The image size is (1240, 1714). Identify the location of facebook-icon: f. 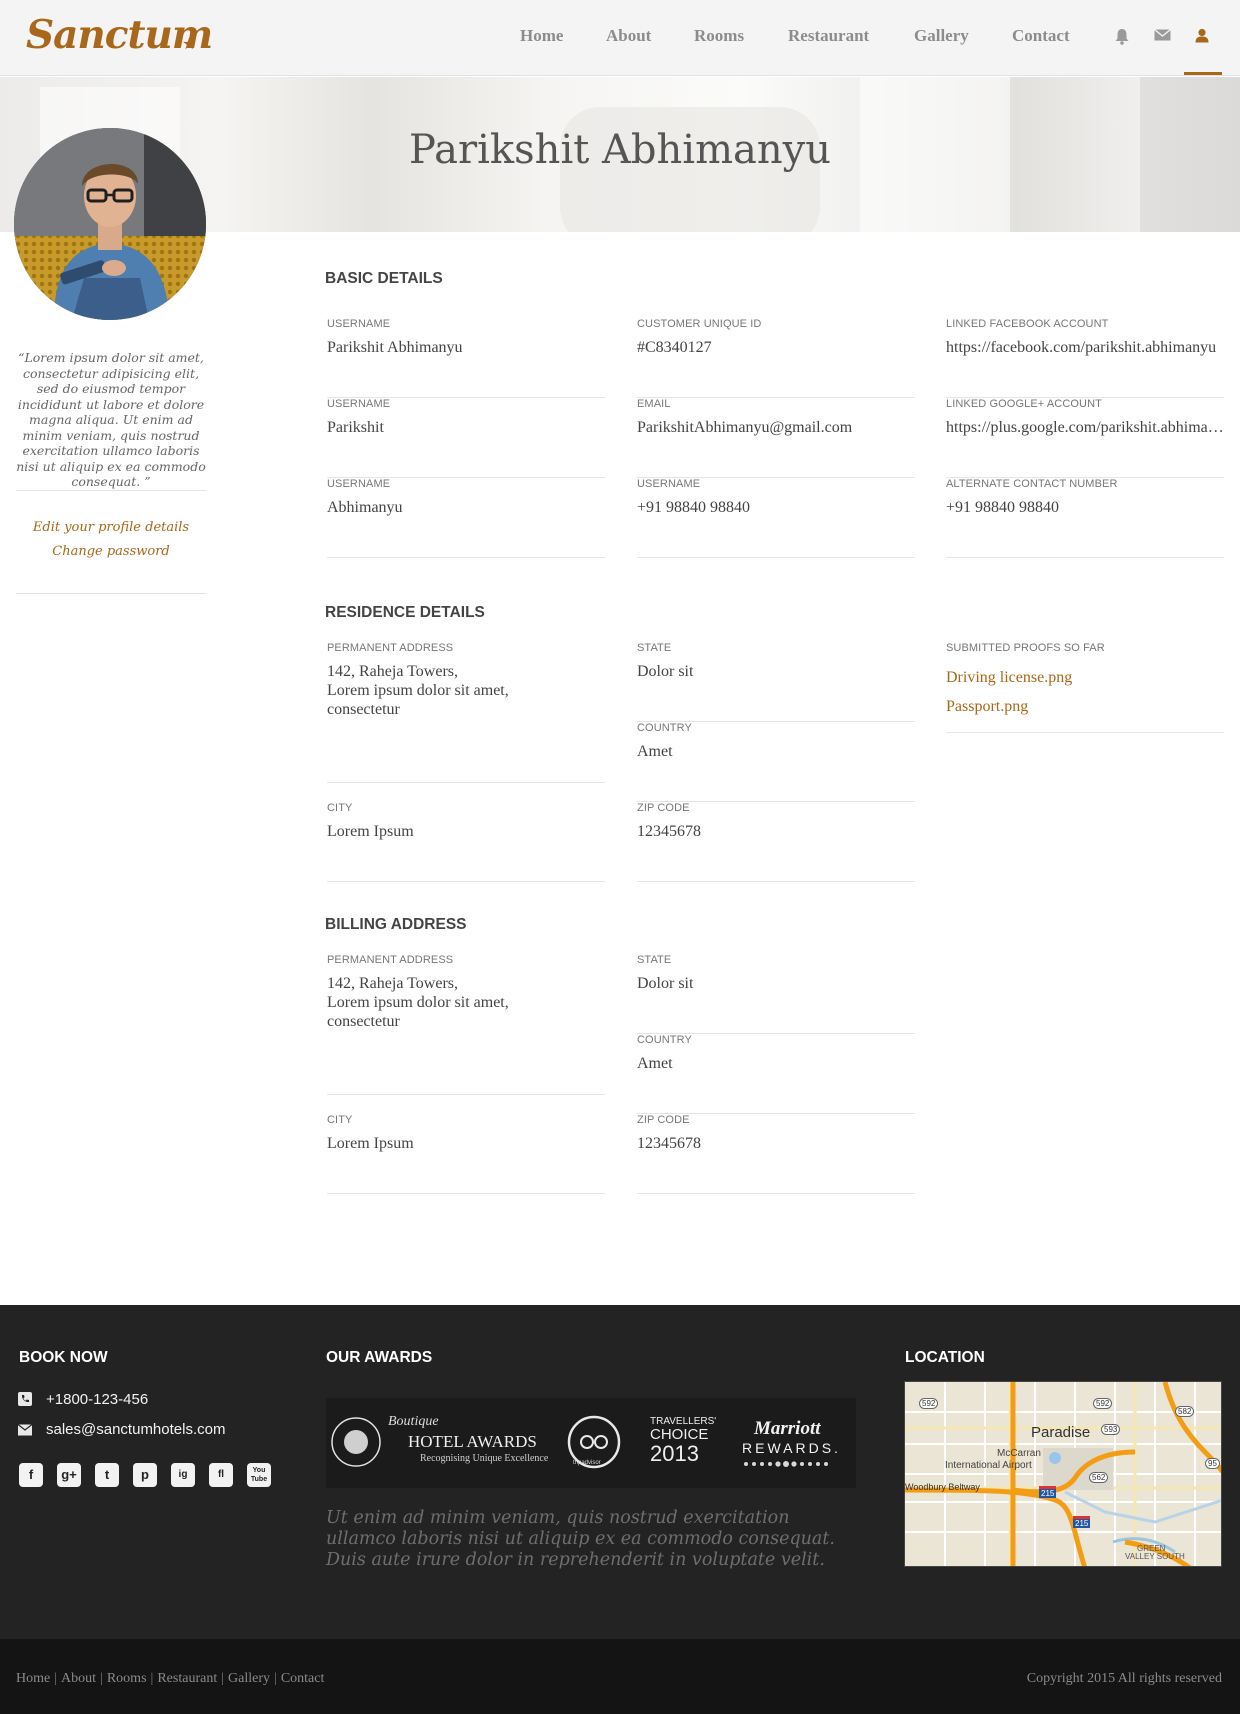
(31, 1475).